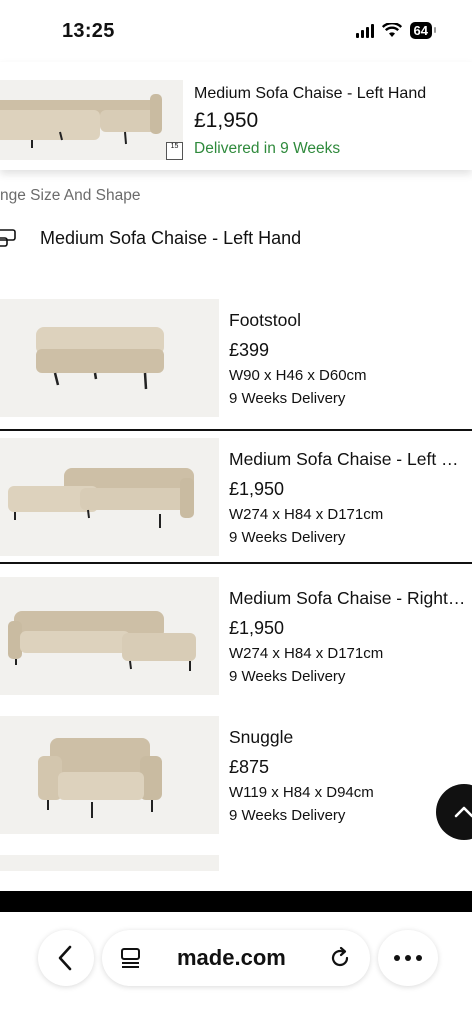 Image resolution: width=472 pixels, height=1024 pixels. I want to click on product-name: Snuggle, so click(261, 737).